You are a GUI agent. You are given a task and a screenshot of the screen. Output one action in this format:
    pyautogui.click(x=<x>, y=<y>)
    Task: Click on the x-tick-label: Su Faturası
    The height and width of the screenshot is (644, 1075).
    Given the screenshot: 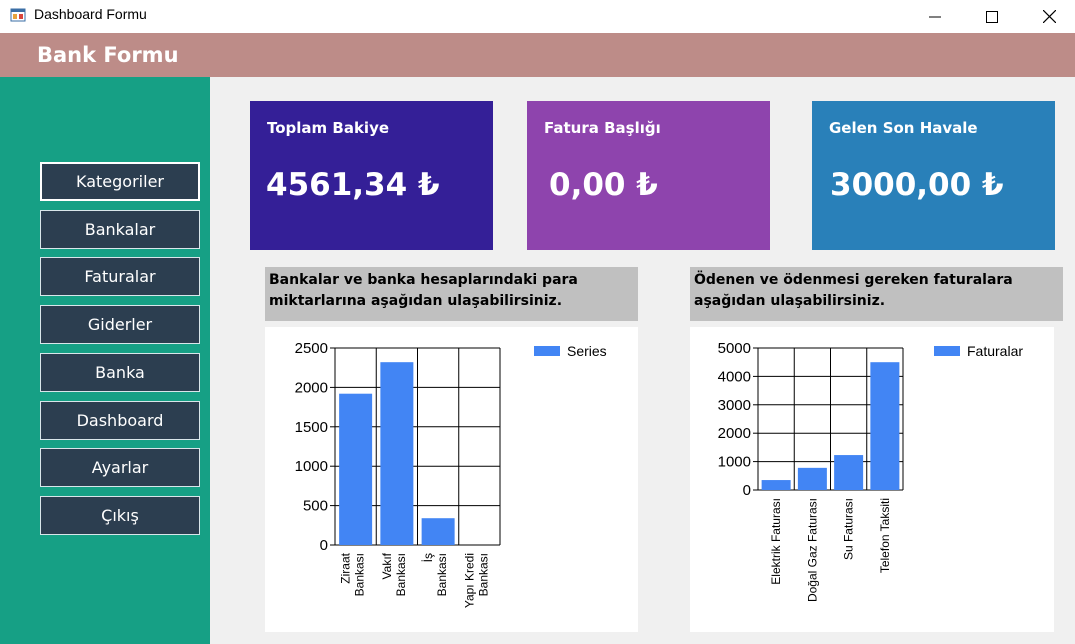 What is the action you would take?
    pyautogui.click(x=849, y=529)
    